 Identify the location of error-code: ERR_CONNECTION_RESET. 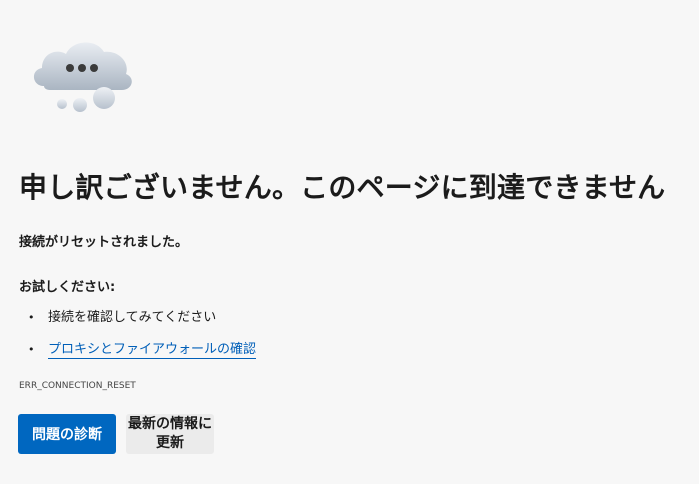
(77, 386).